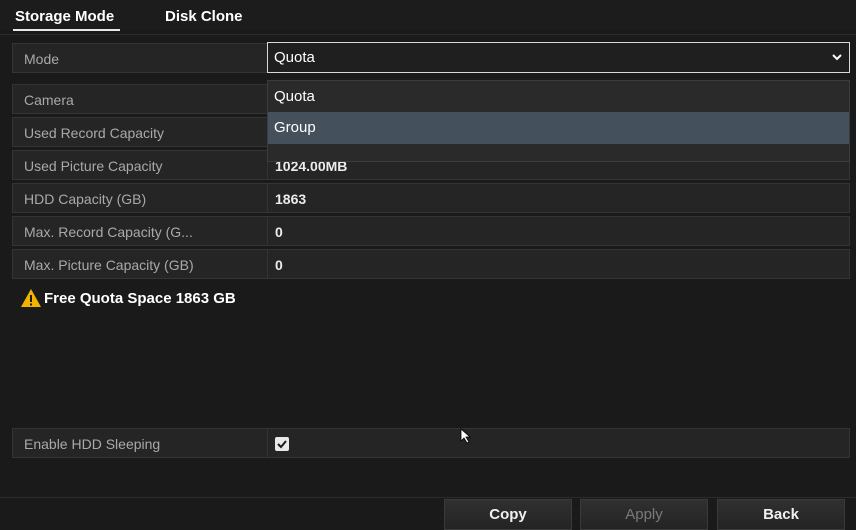  Describe the element at coordinates (109, 265) in the screenshot. I see `max-picture-label: Max. Picture Capacity (GB)` at that location.